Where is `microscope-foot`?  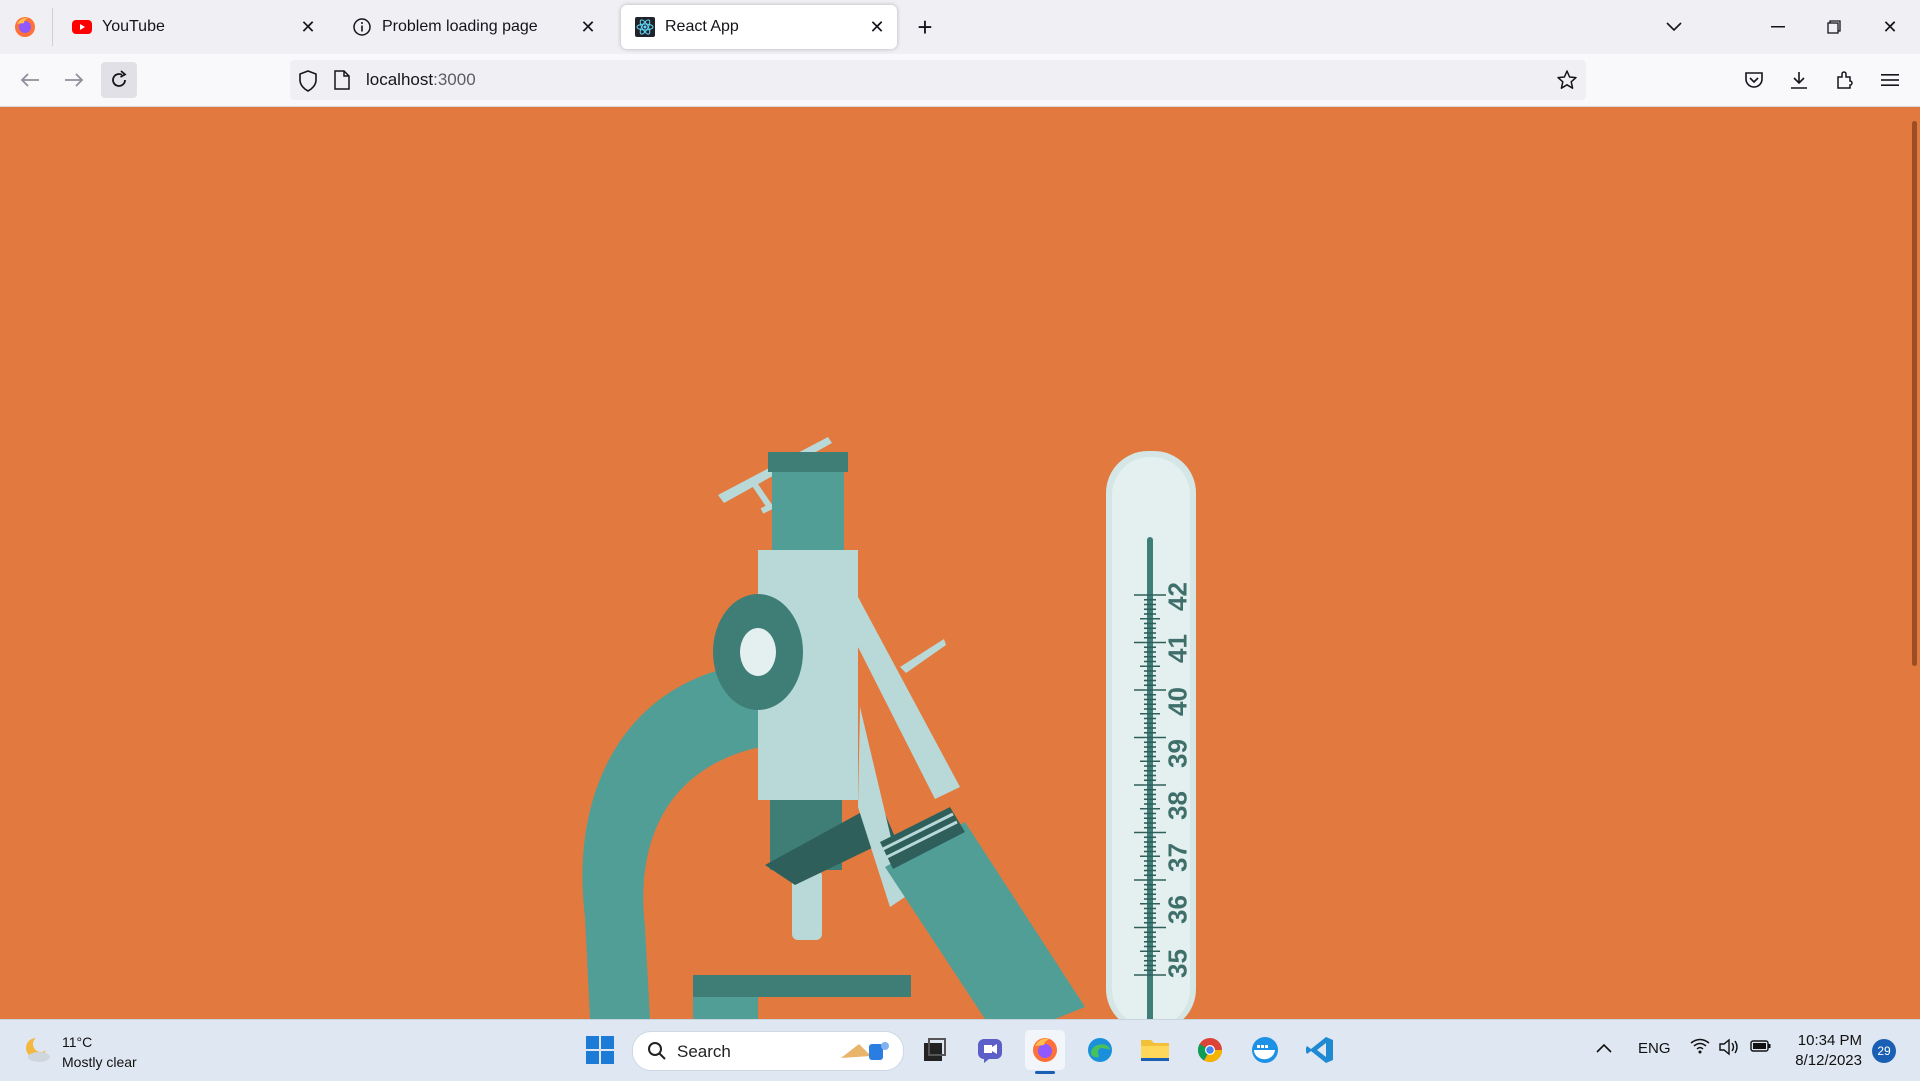
microscope-foot is located at coordinates (725, 1008).